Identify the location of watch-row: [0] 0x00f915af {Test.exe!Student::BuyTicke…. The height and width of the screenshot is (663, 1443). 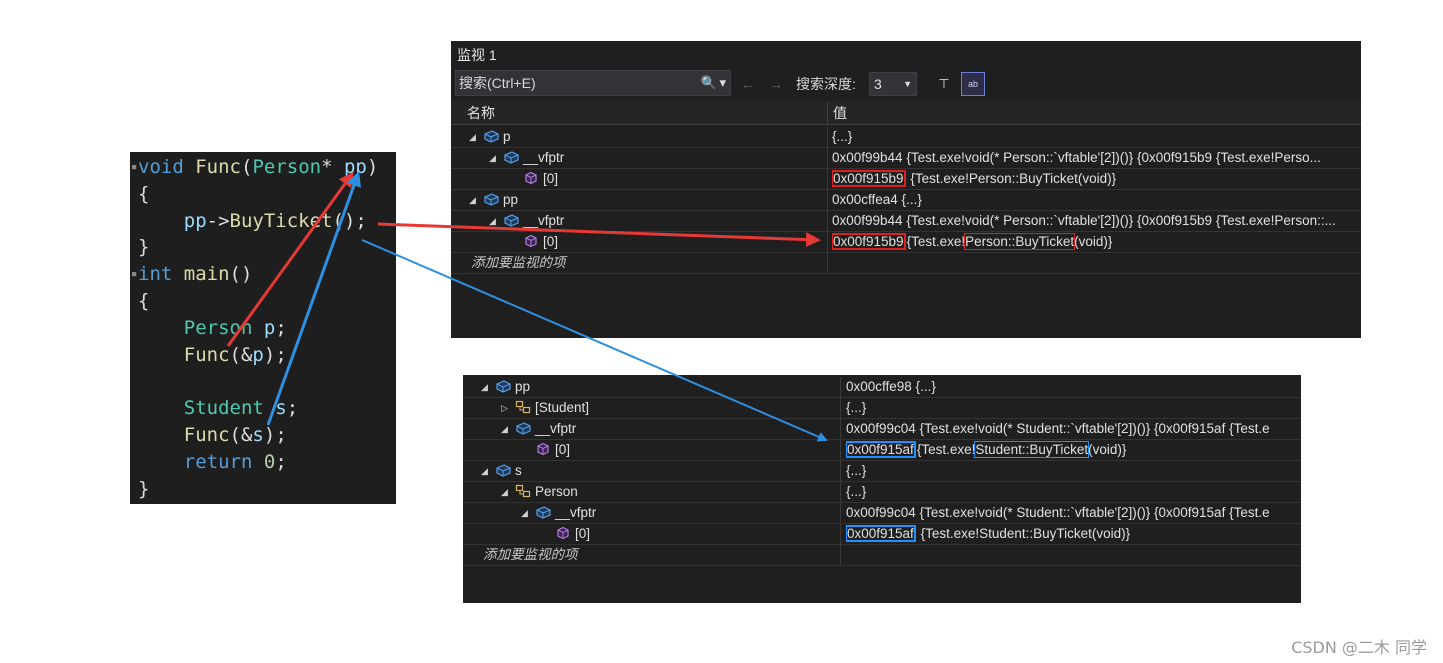
(882, 450).